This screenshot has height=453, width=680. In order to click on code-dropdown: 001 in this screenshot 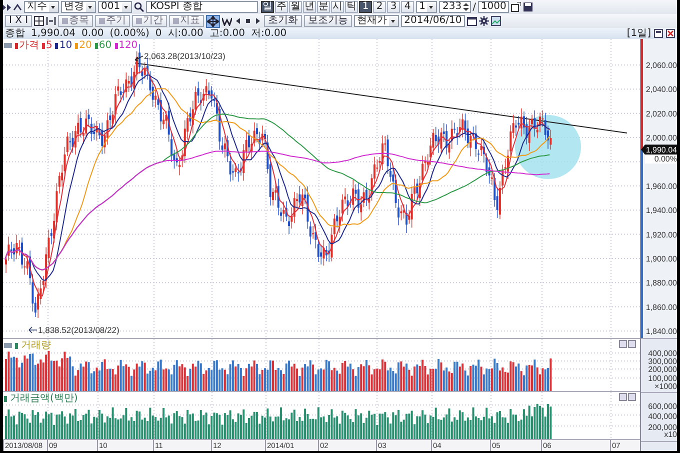, I will do `click(115, 7)`.